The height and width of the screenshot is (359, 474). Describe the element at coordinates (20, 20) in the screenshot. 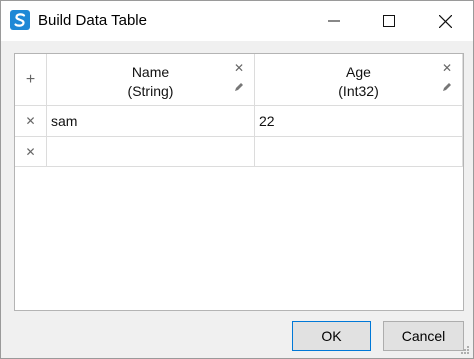

I see `app-logo-icon` at that location.